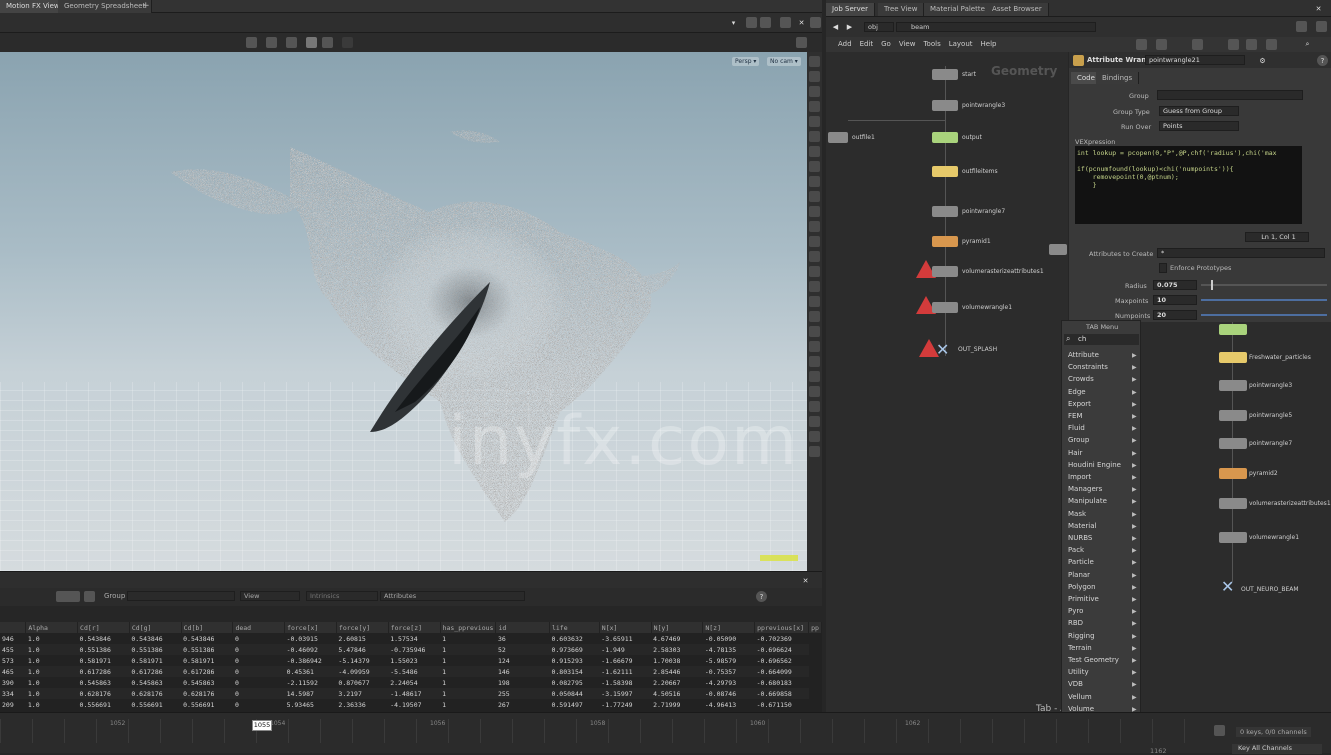  I want to click on forward-arrow-icon: ▶, so click(849, 26).